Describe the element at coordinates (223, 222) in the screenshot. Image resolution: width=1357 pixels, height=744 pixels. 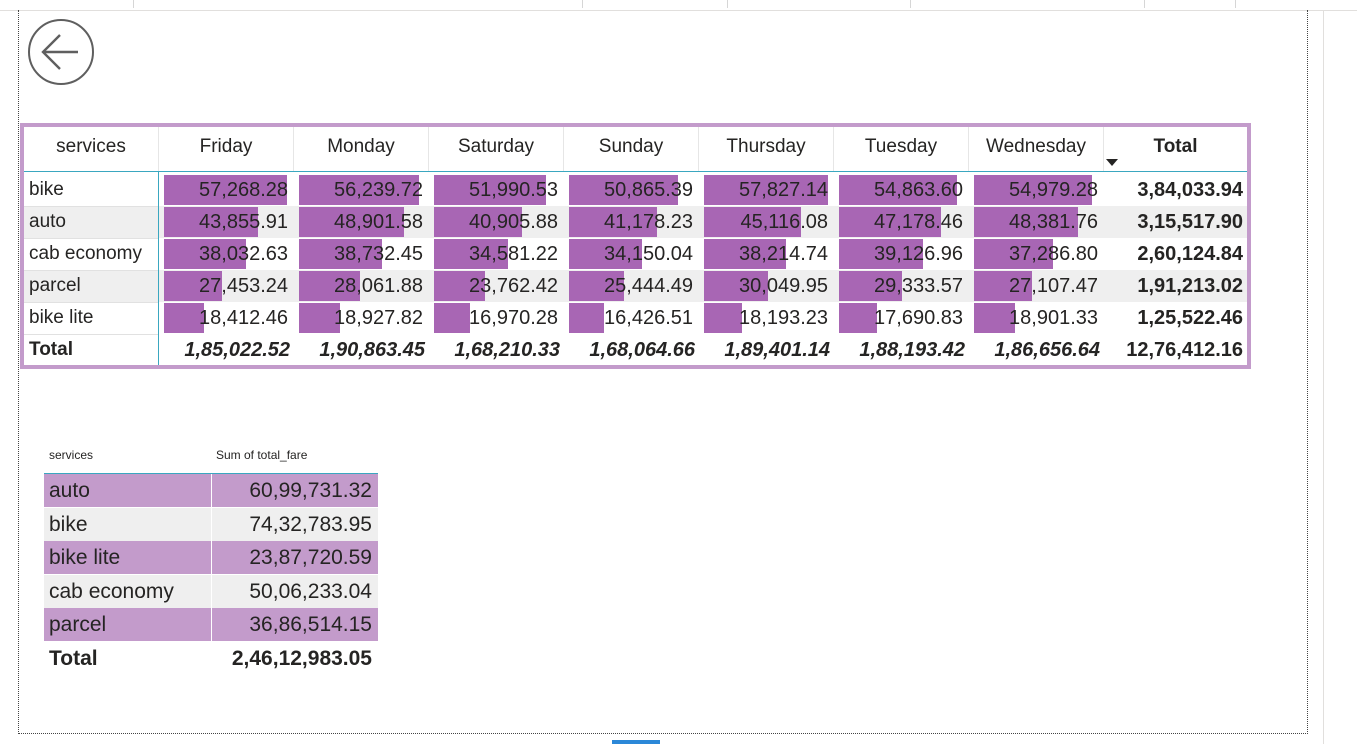
I see `cell-value: 43,855.91` at that location.